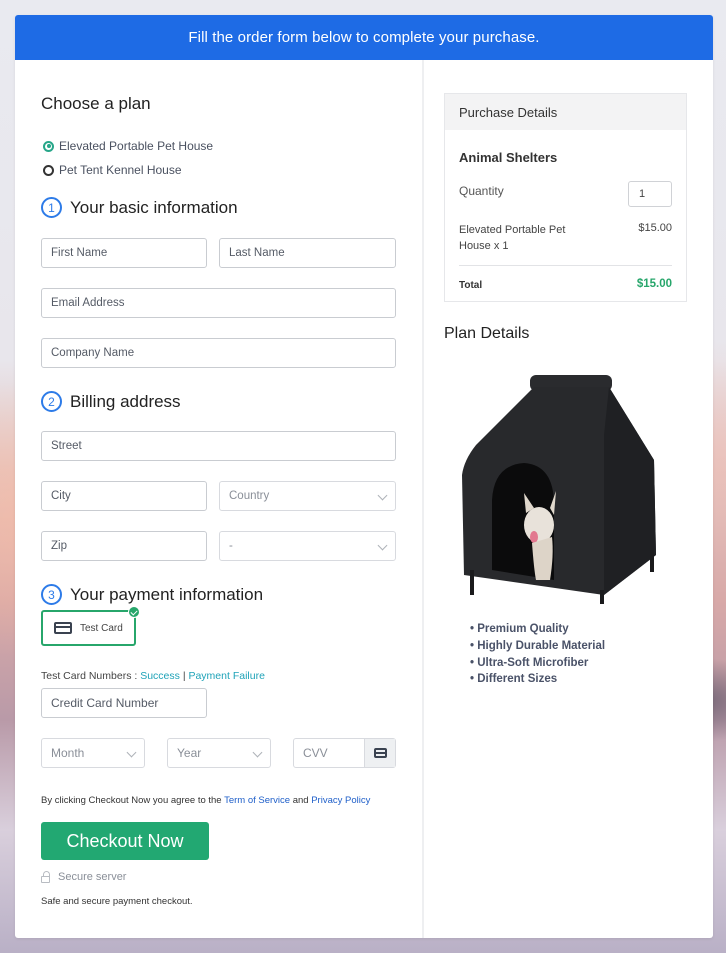  I want to click on country-select: Country, so click(307, 496).